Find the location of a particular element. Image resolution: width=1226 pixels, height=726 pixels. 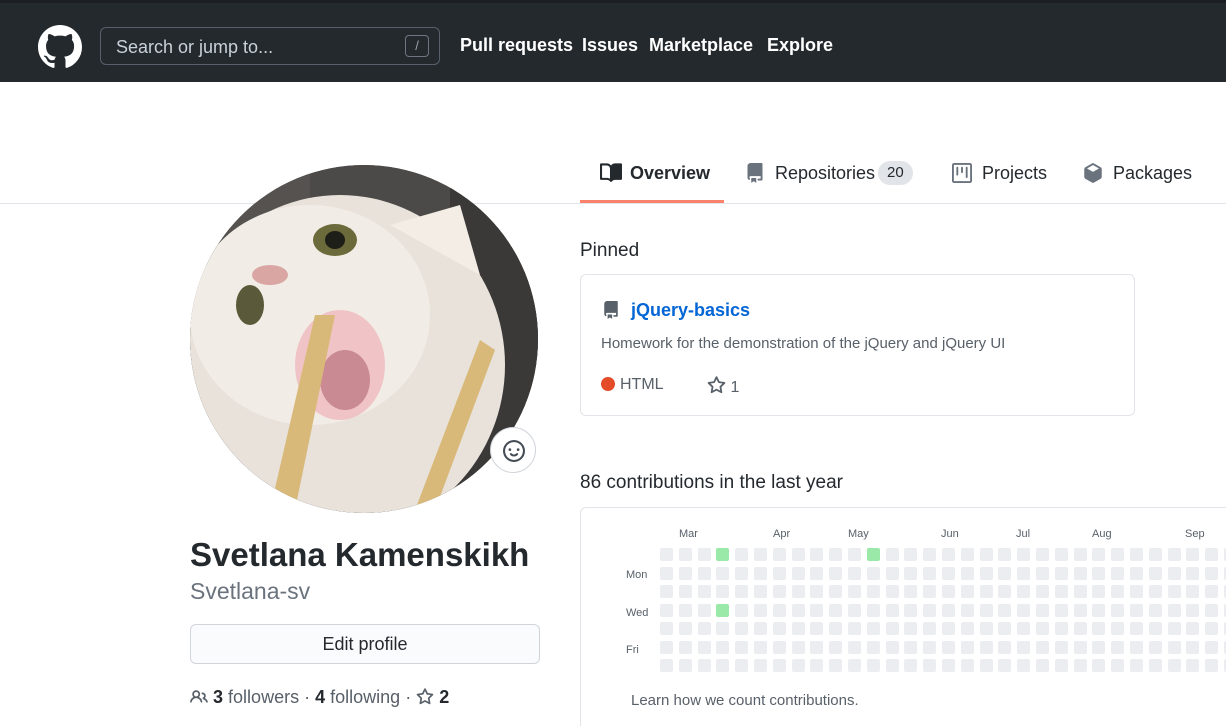

nav-explore: Explore is located at coordinates (800, 45).